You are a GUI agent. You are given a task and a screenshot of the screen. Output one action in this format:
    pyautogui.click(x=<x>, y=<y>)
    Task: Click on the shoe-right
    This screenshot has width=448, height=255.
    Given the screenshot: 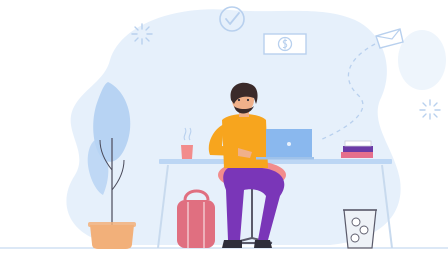 What is the action you would take?
    pyautogui.click(x=263, y=244)
    